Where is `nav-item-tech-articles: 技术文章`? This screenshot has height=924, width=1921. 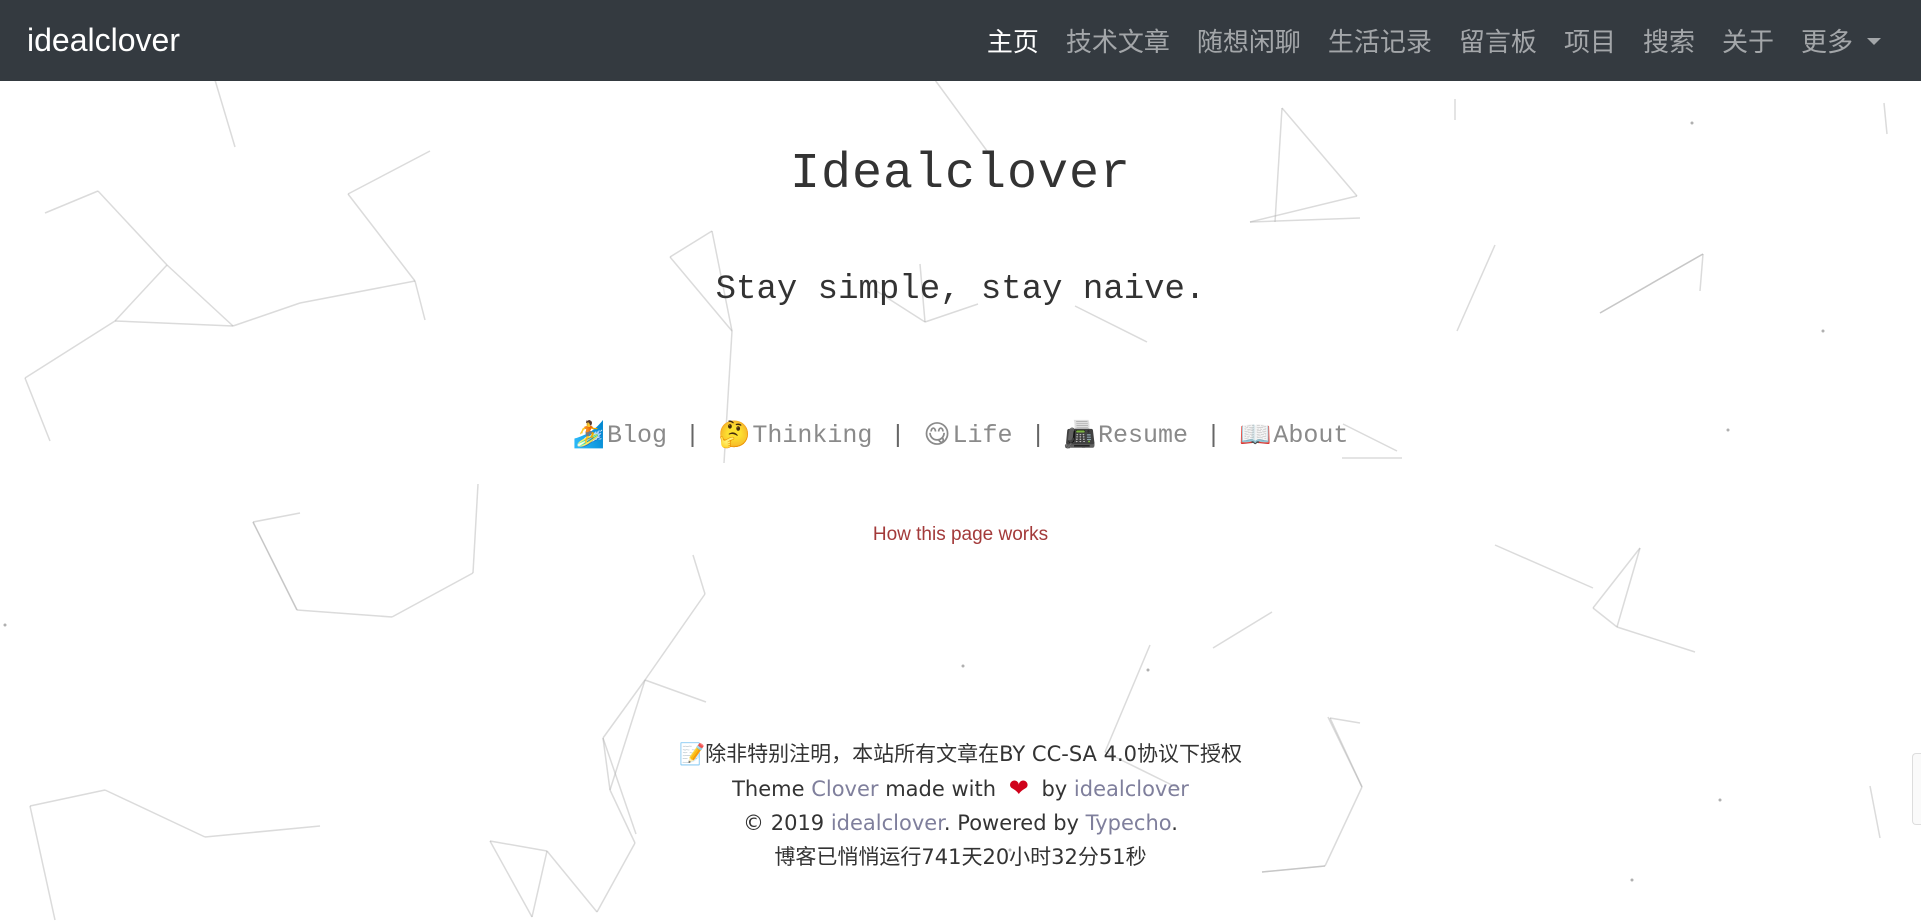 nav-item-tech-articles: 技术文章 is located at coordinates (1118, 40).